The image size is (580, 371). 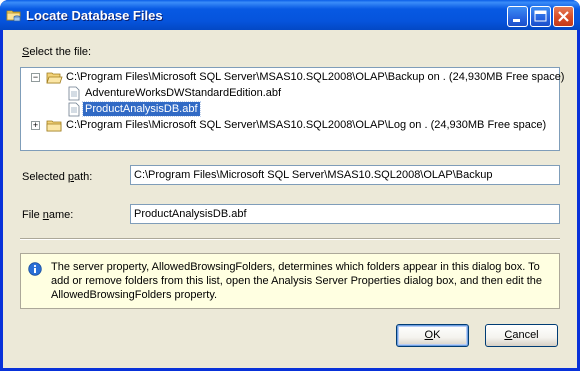 I want to click on maximize-icon, so click(x=540, y=16).